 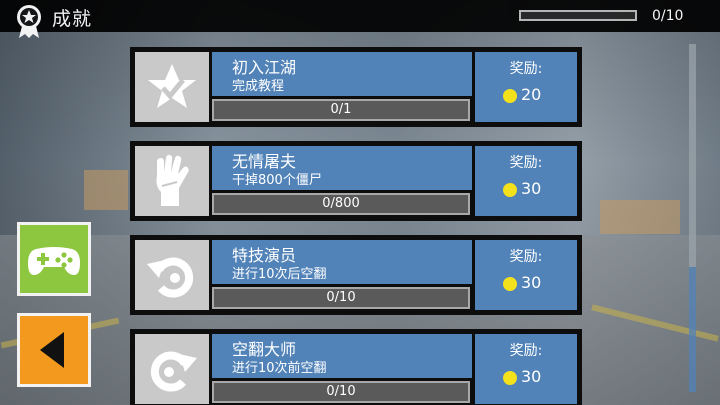 I want to click on frontflip-arrow-icon, so click(x=173, y=371).